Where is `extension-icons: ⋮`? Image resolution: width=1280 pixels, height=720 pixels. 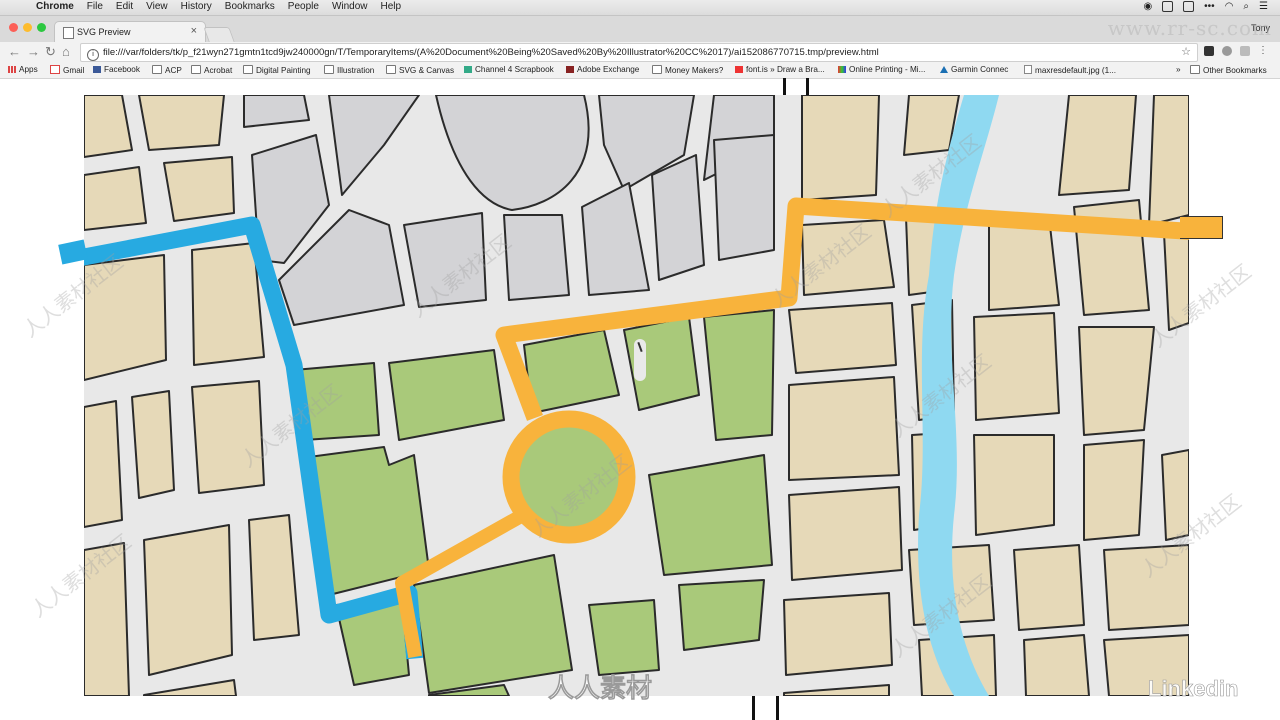
extension-icons: ⋮ is located at coordinates (1236, 50).